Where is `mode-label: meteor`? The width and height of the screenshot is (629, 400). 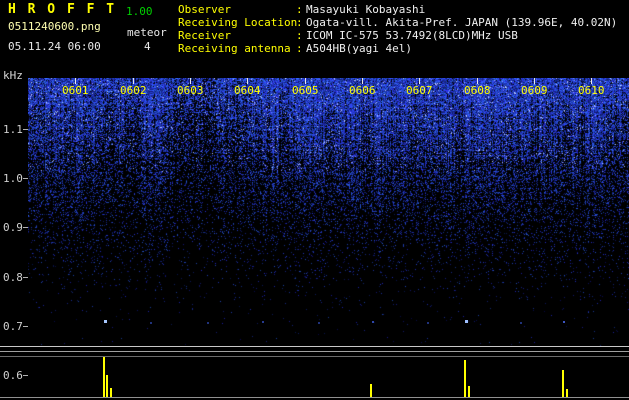 mode-label: meteor is located at coordinates (147, 32).